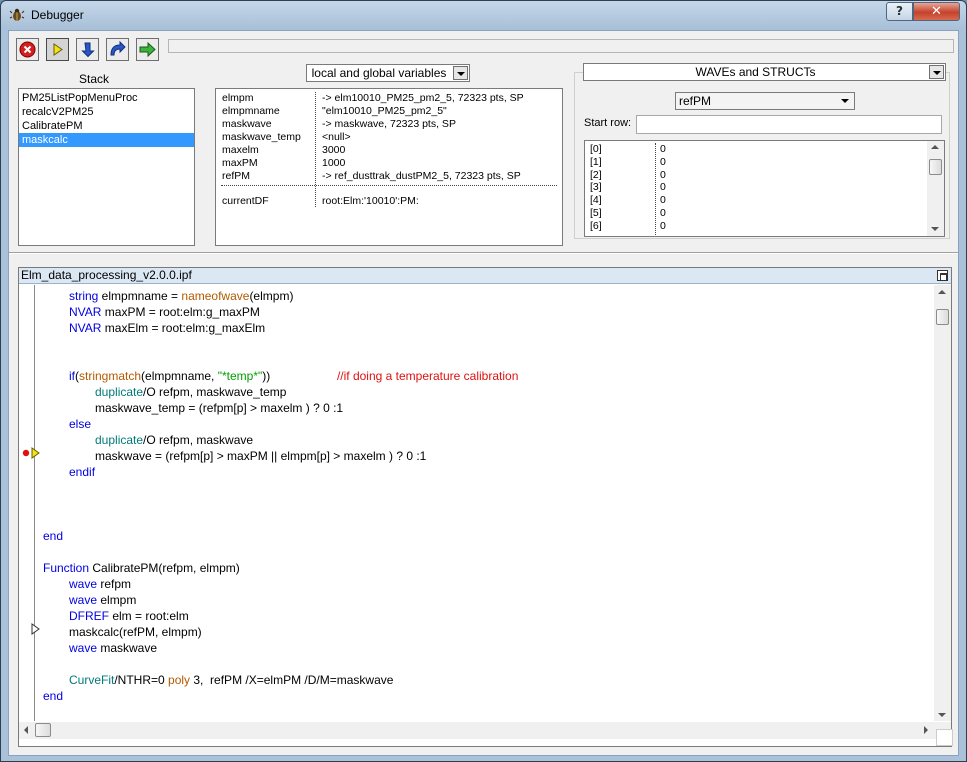 The width and height of the screenshot is (967, 762). I want to click on code-line: else, so click(80, 424).